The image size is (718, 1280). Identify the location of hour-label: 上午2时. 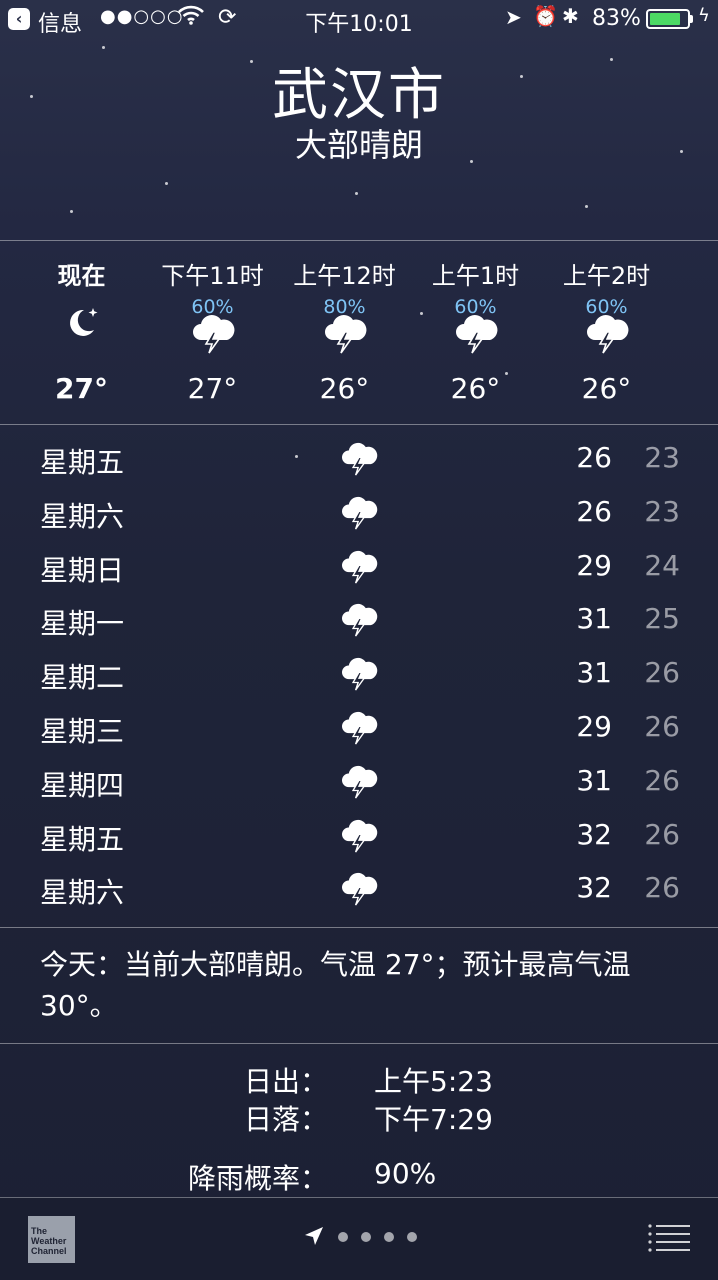
(606, 276).